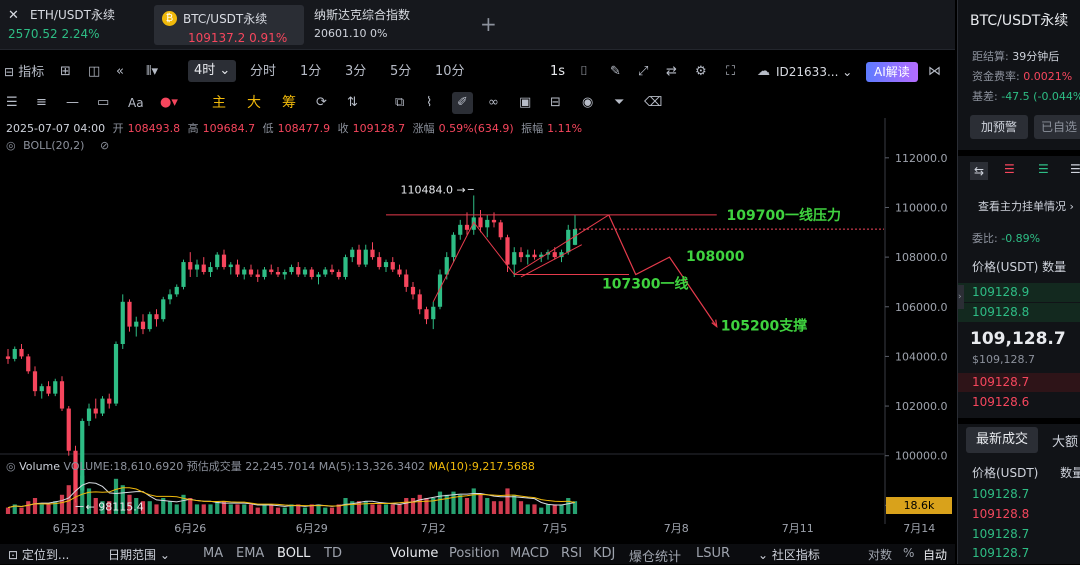 The width and height of the screenshot is (1080, 565). Describe the element at coordinates (104, 145) in the screenshot. I see `hide-eye-icon: ⊘` at that location.